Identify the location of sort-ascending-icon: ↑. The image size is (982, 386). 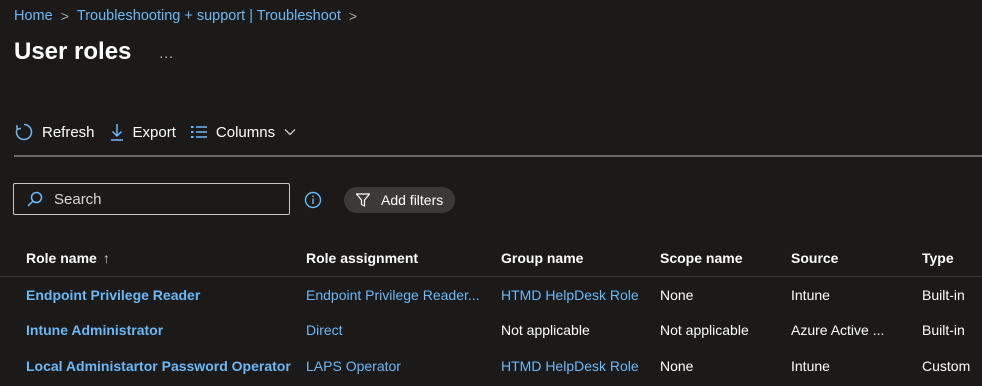
(106, 258).